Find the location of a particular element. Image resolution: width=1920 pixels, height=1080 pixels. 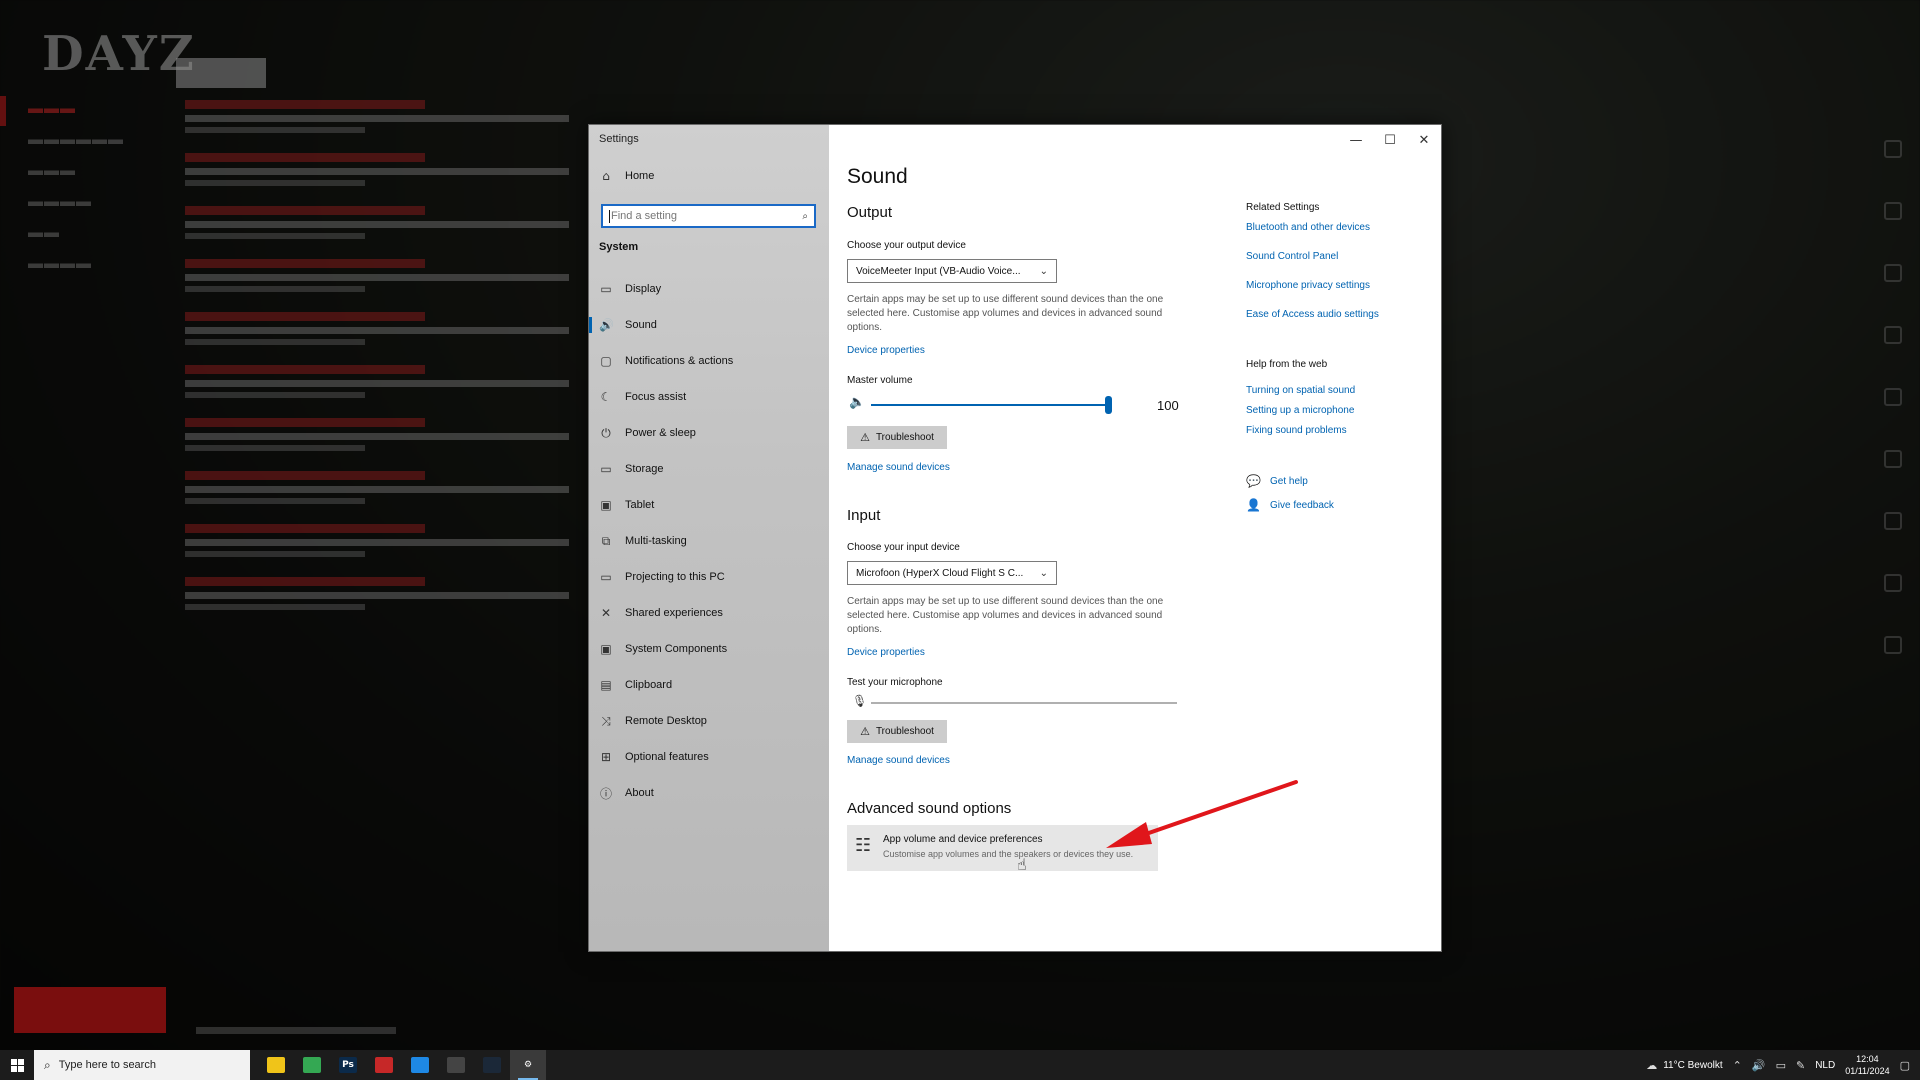

taskbar-app-settings: ⚙ is located at coordinates (528, 1065).